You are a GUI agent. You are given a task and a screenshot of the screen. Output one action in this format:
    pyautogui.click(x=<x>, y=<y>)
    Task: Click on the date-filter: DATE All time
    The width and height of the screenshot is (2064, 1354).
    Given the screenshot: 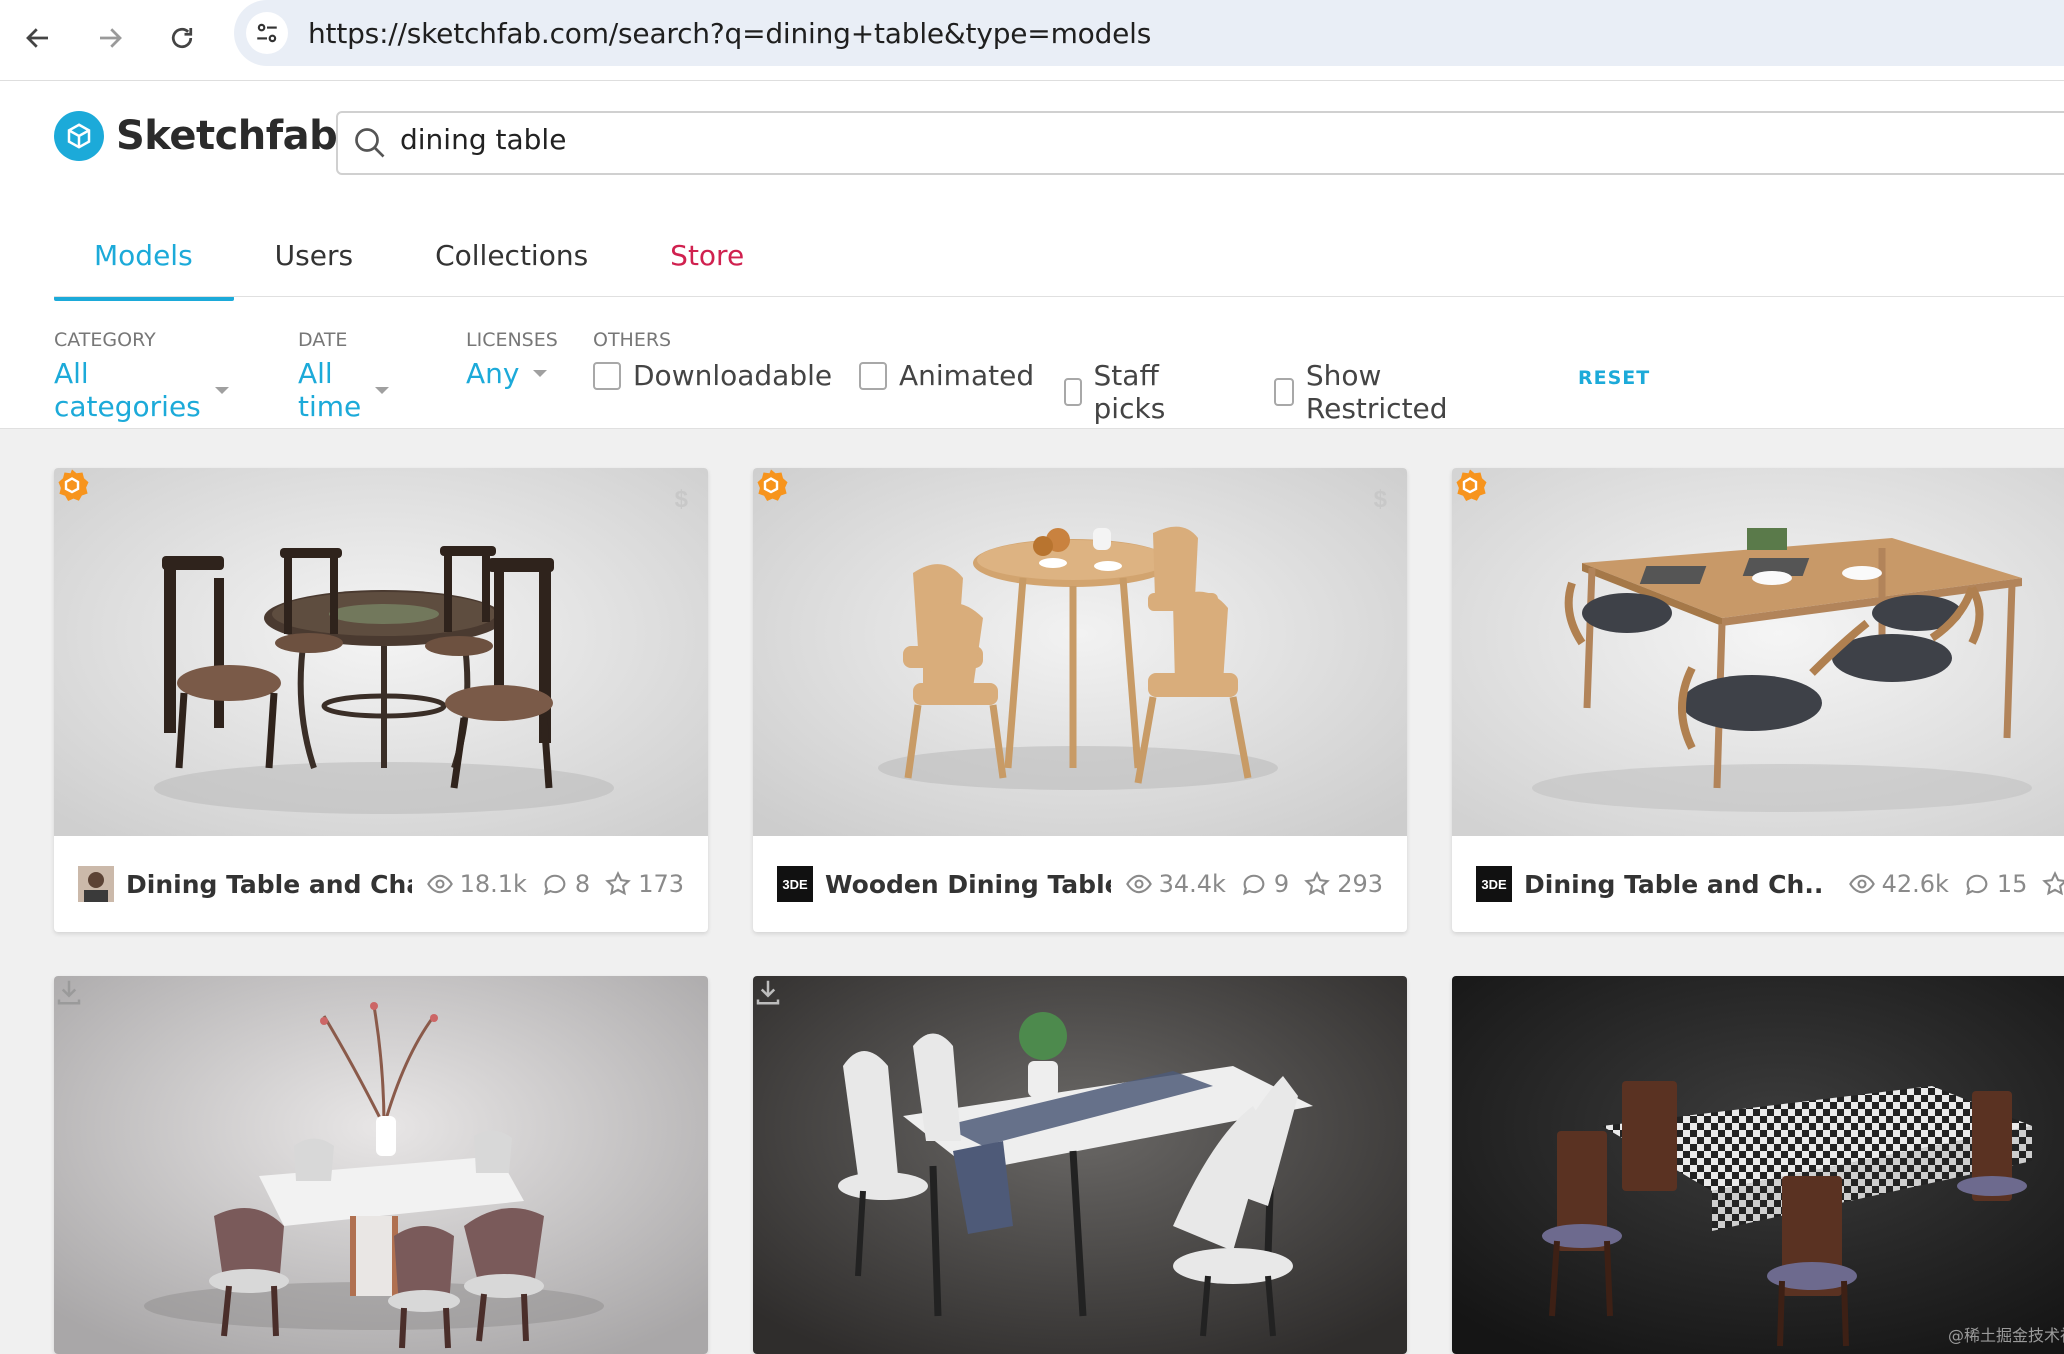 What is the action you would take?
    pyautogui.click(x=344, y=376)
    